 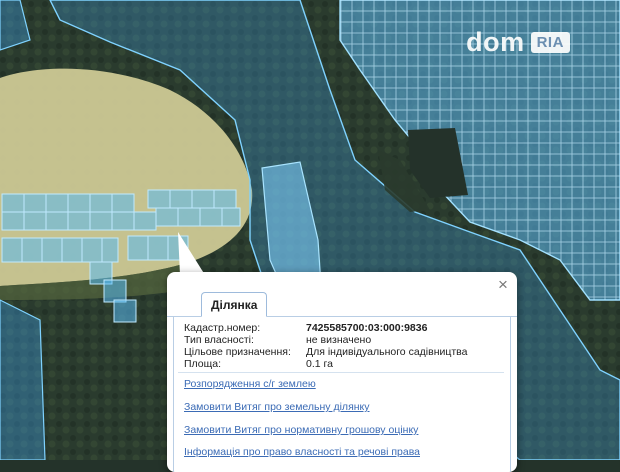 I want to click on field-value: Для індивідуального садівництва, so click(x=387, y=352).